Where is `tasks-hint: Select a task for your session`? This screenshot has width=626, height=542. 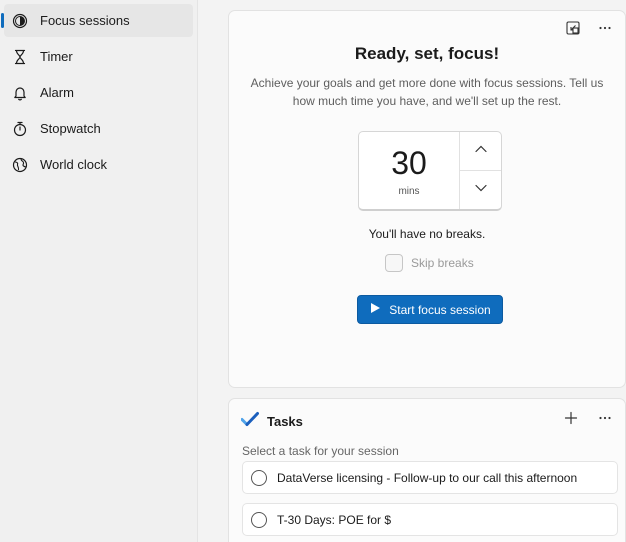
tasks-hint: Select a task for your session is located at coordinates (320, 451).